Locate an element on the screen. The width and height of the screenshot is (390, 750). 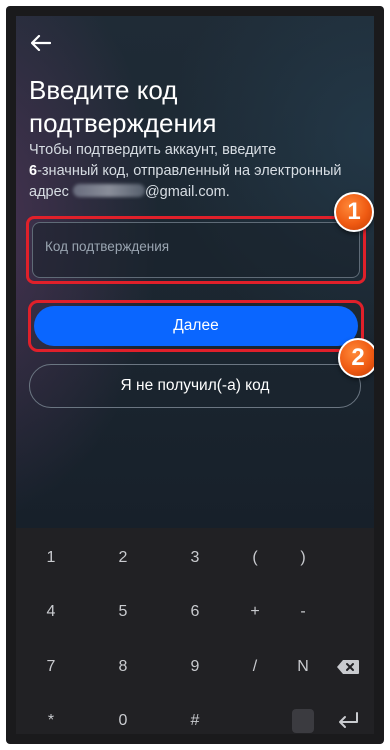
arrow-left-icon is located at coordinates (41, 43).